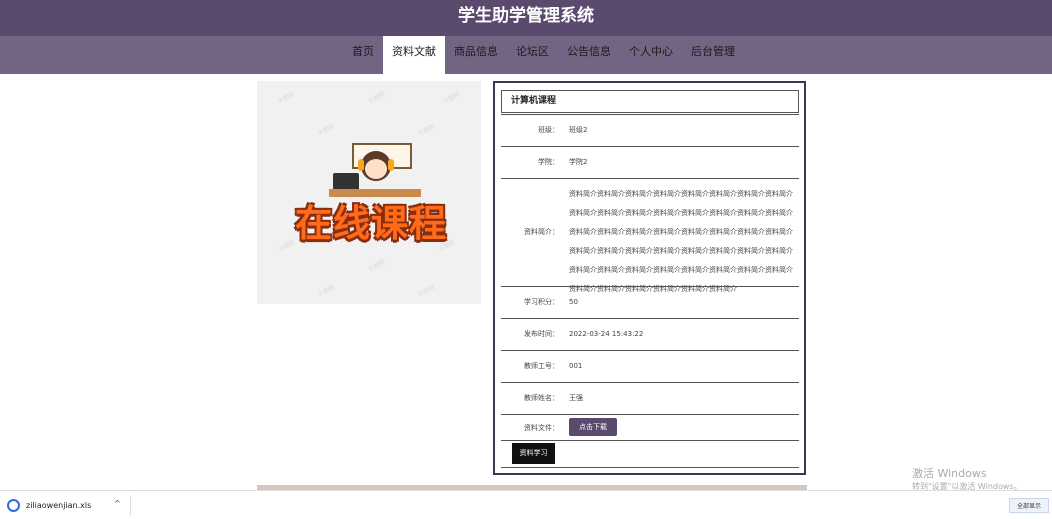  I want to click on detail-row-publish-time: 发布时间： 2022-03-24 15:43:22, so click(650, 334).